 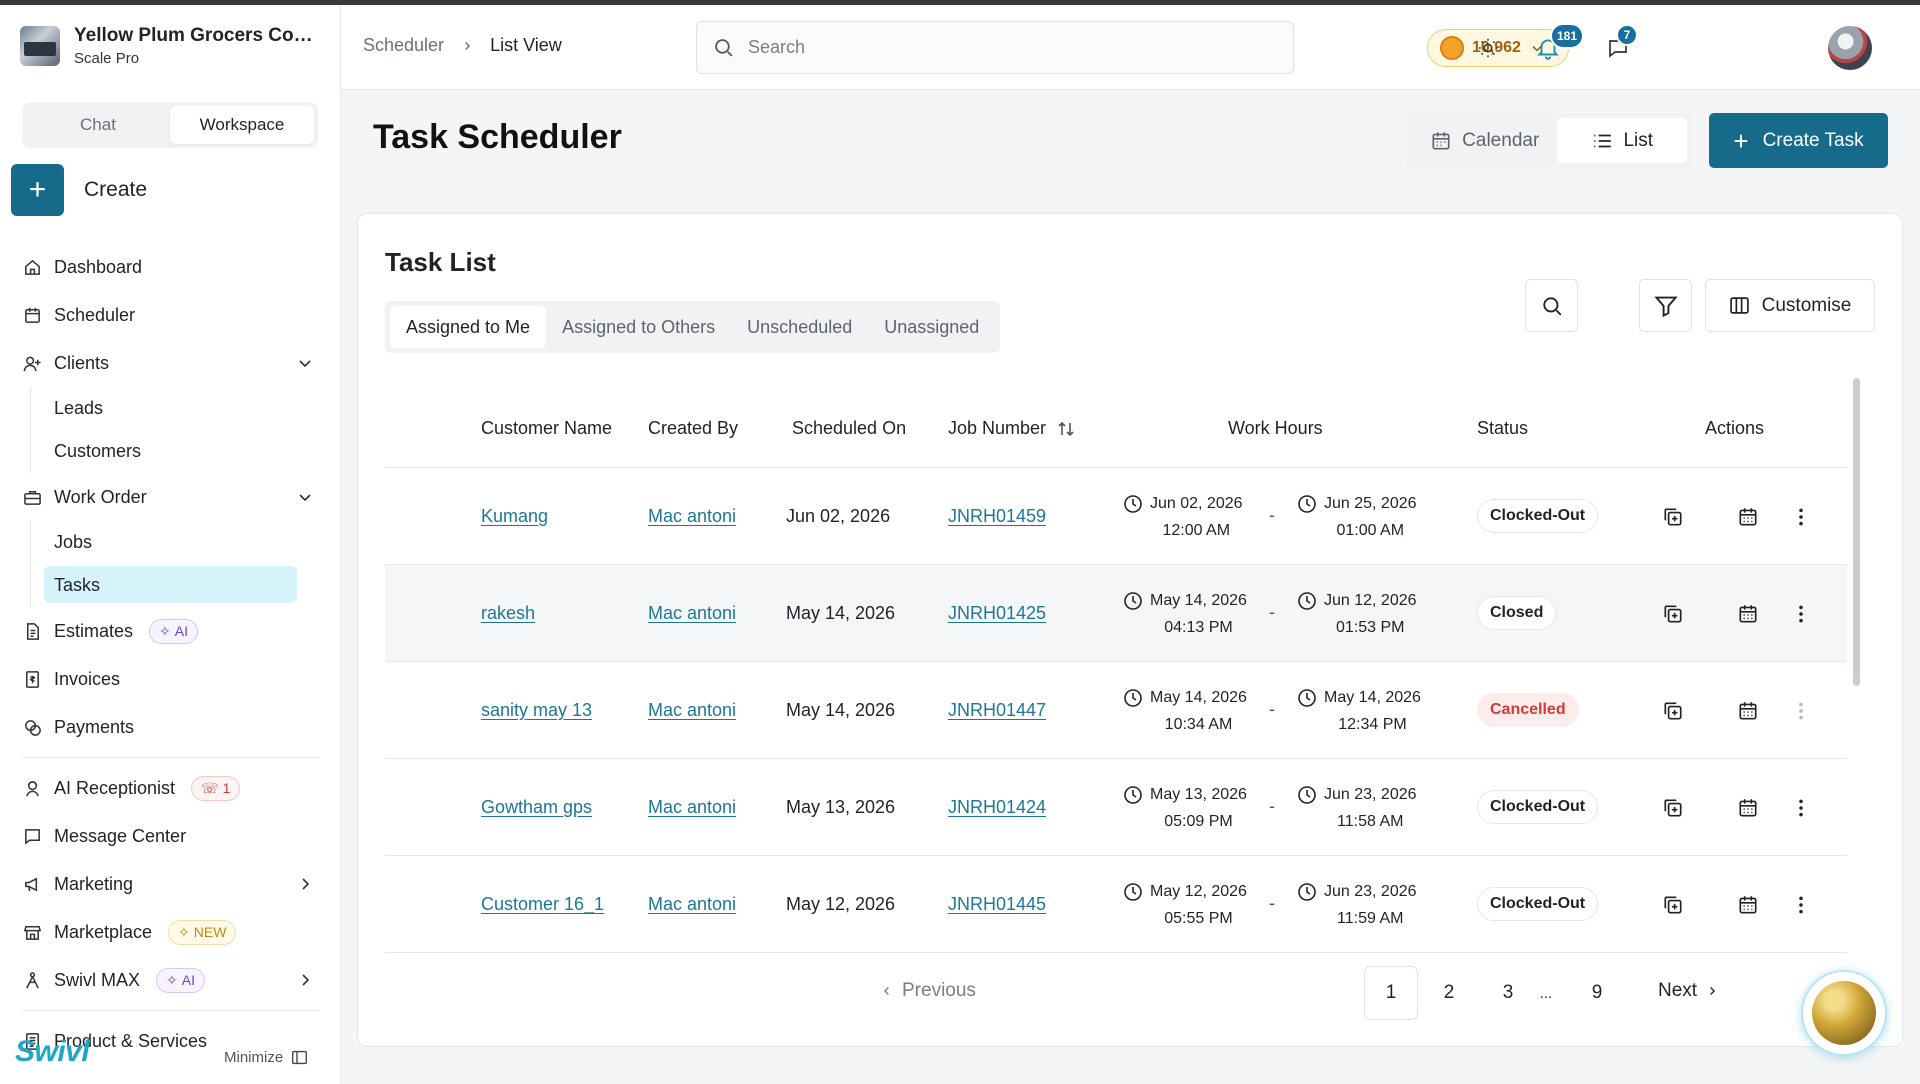 I want to click on sidebar-item-payments: Payments, so click(x=170, y=727).